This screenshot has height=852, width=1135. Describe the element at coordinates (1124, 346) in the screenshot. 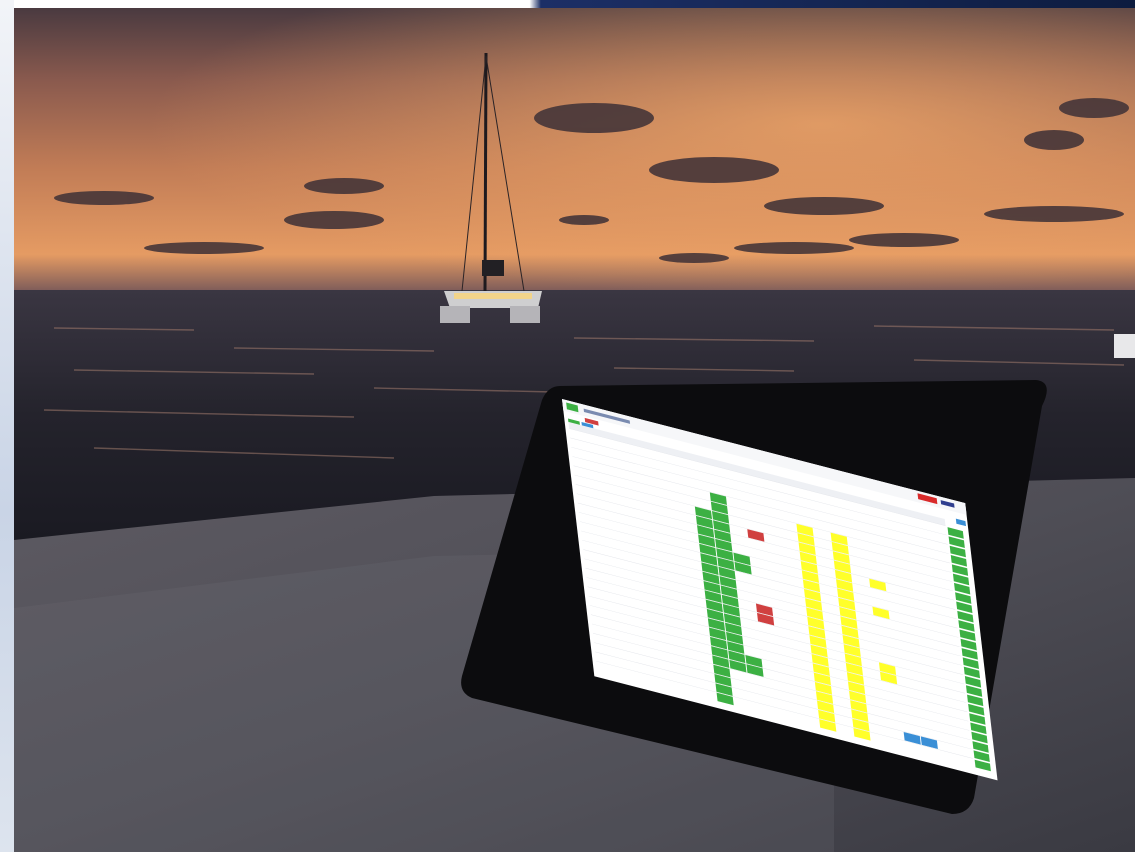

I see `deck-rail` at that location.